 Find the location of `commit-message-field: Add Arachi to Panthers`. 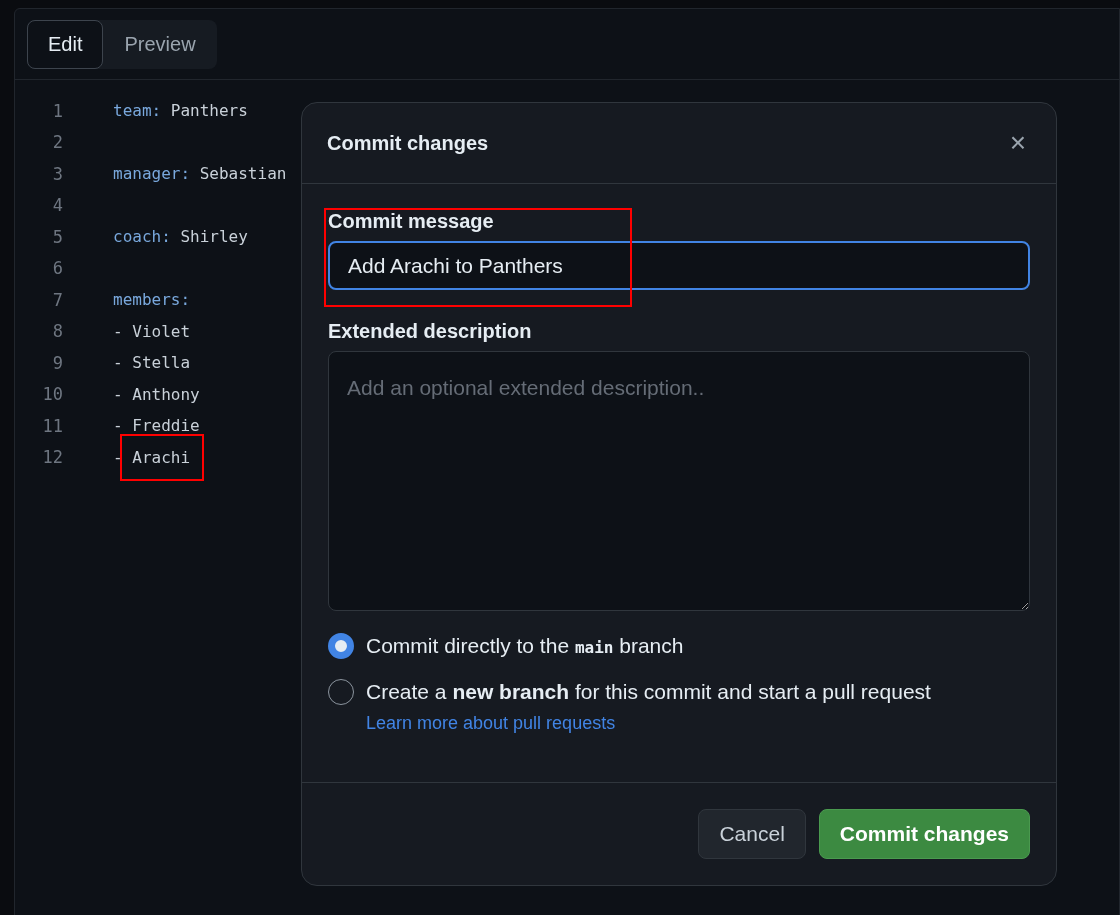

commit-message-field: Add Arachi to Panthers is located at coordinates (679, 265).